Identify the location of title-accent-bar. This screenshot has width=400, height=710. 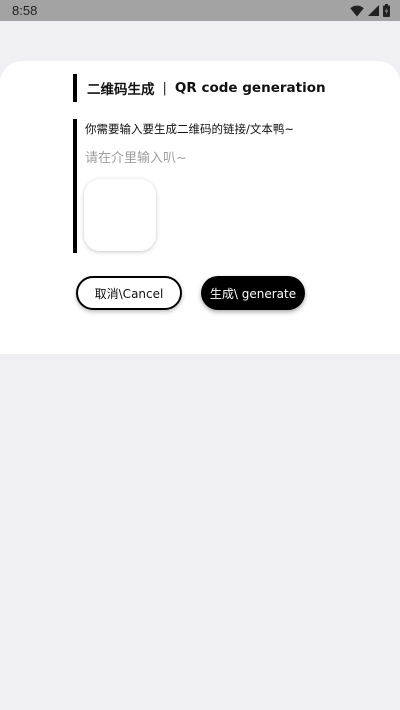
(75, 88).